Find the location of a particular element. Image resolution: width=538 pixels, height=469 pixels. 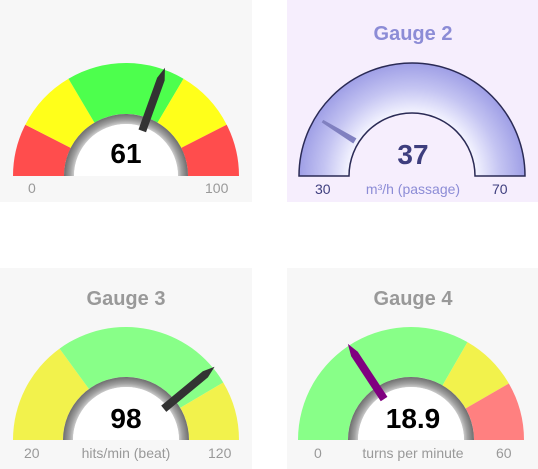

gauge-4-title: Gauge 4 is located at coordinates (413, 299).